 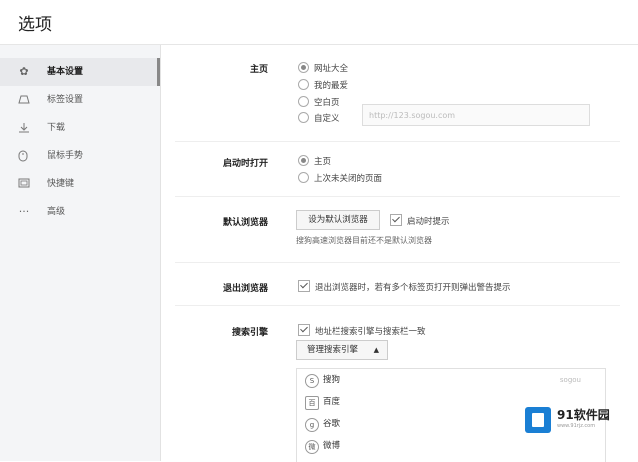 I want to click on sidebar-item-mouse-gesture: 鼠标手势, so click(x=80, y=156).